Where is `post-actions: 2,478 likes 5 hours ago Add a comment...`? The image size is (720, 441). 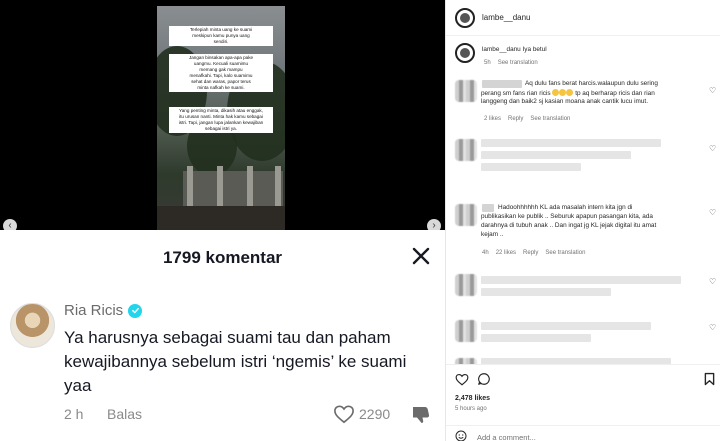
post-actions: 2,478 likes 5 hours ago Add a comment... is located at coordinates (583, 402).